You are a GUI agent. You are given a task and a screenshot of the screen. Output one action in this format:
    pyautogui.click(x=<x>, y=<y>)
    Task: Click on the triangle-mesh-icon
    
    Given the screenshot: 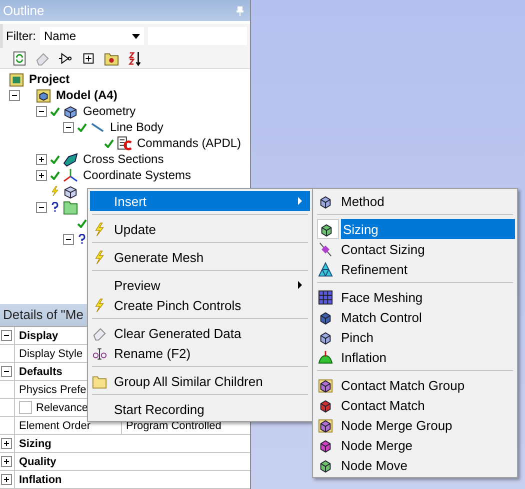 What is the action you would take?
    pyautogui.click(x=325, y=269)
    